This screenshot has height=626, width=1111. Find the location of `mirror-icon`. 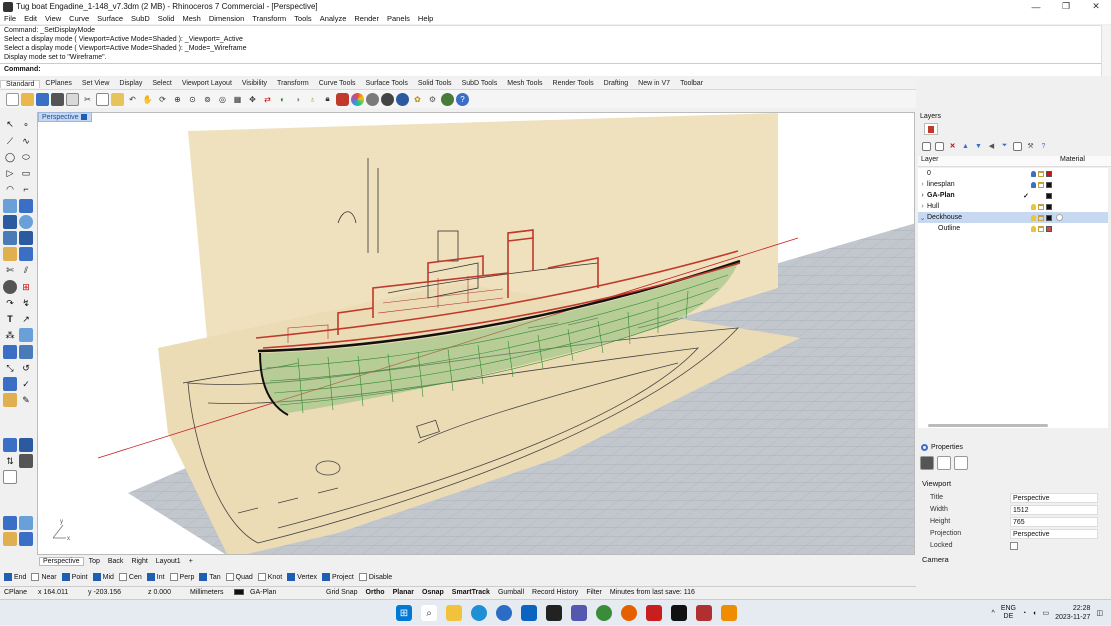

mirror-icon is located at coordinates (26, 352).